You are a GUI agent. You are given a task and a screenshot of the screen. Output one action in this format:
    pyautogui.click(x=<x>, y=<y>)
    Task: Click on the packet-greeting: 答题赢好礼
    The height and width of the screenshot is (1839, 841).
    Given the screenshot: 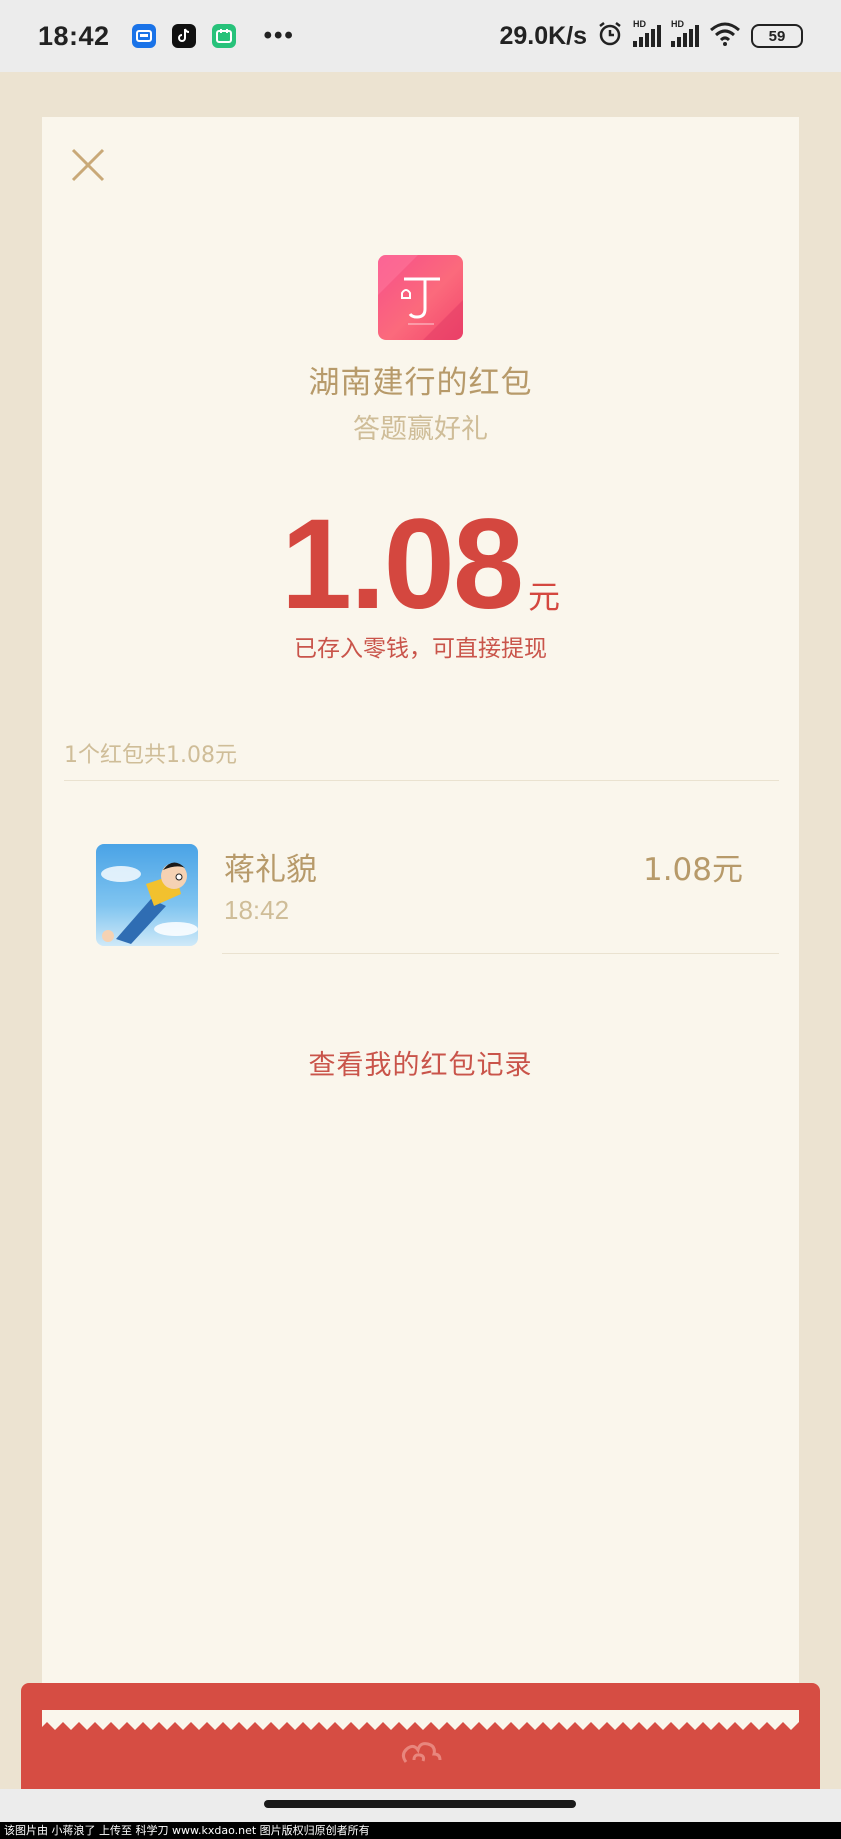 What is the action you would take?
    pyautogui.click(x=420, y=429)
    